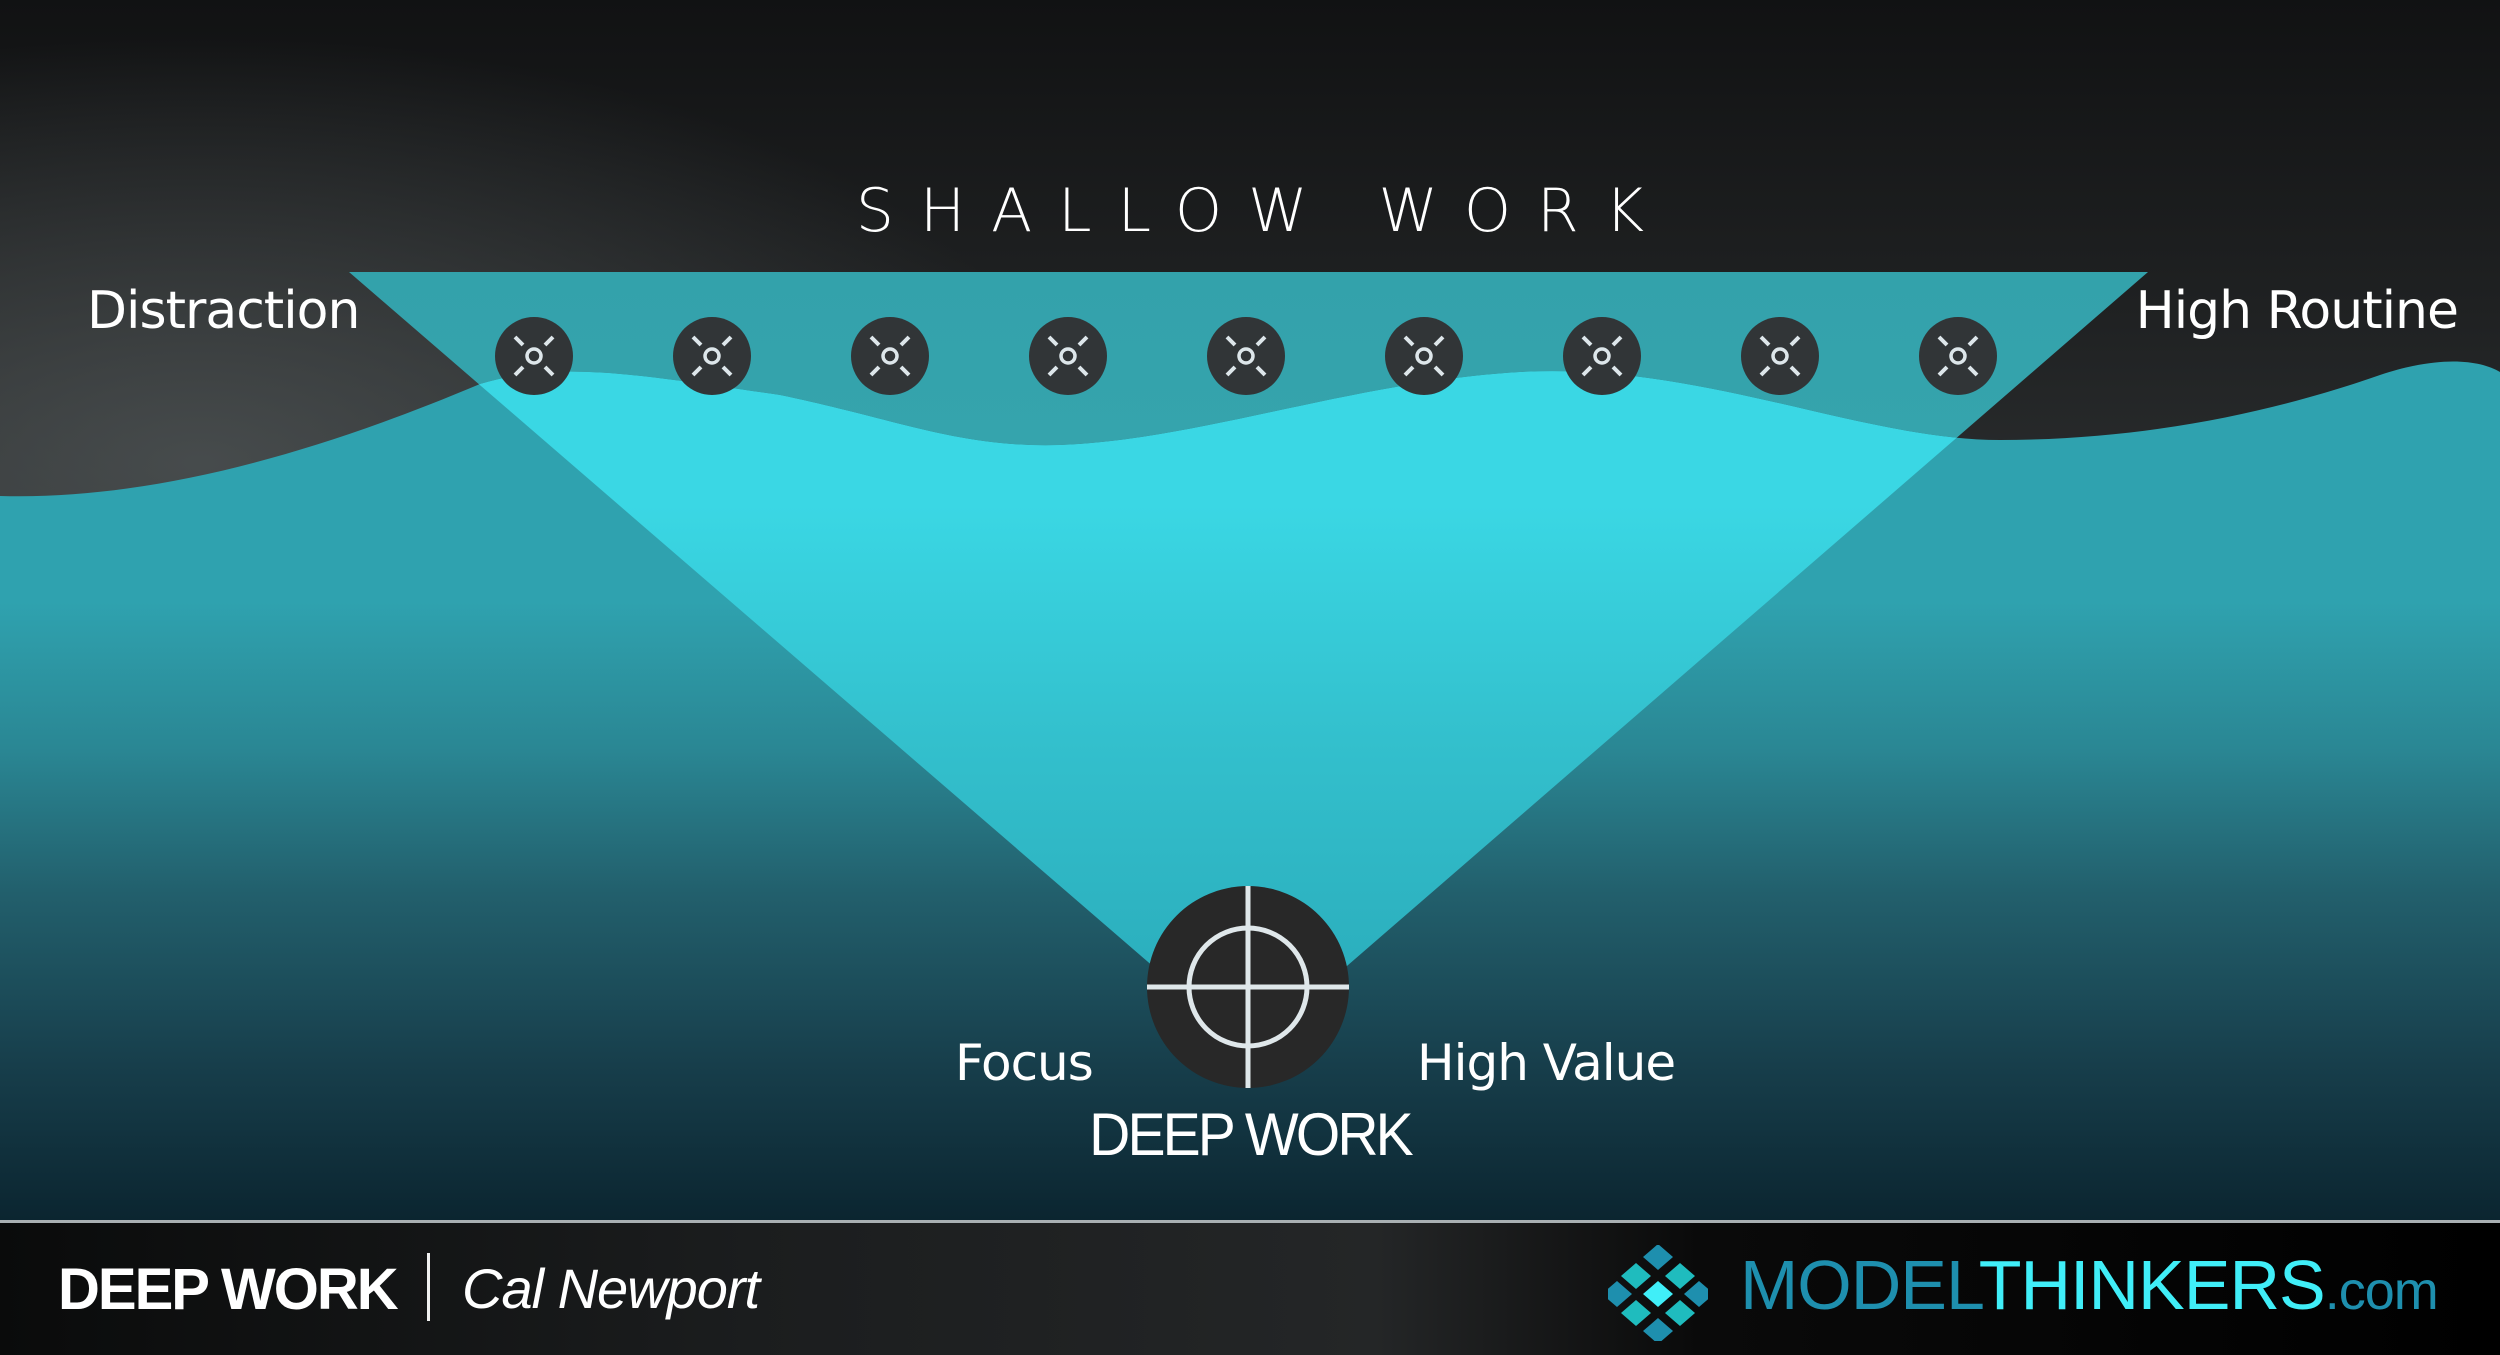 Image resolution: width=2500 pixels, height=1355 pixels. I want to click on distraction-label: Distraction, so click(223, 311).